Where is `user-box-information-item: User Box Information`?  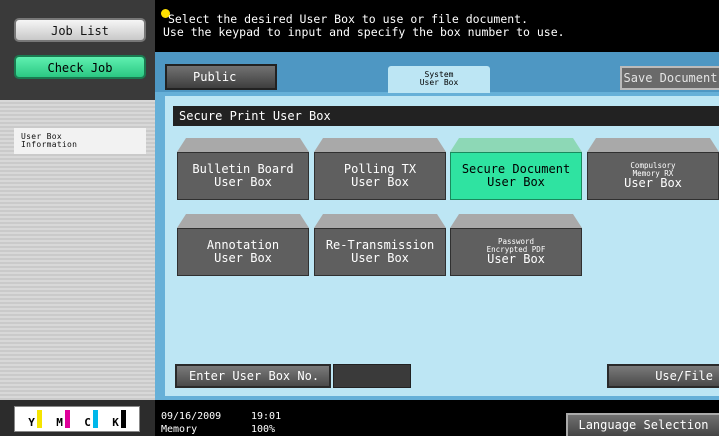
user-box-information-item: User Box Information is located at coordinates (80, 141).